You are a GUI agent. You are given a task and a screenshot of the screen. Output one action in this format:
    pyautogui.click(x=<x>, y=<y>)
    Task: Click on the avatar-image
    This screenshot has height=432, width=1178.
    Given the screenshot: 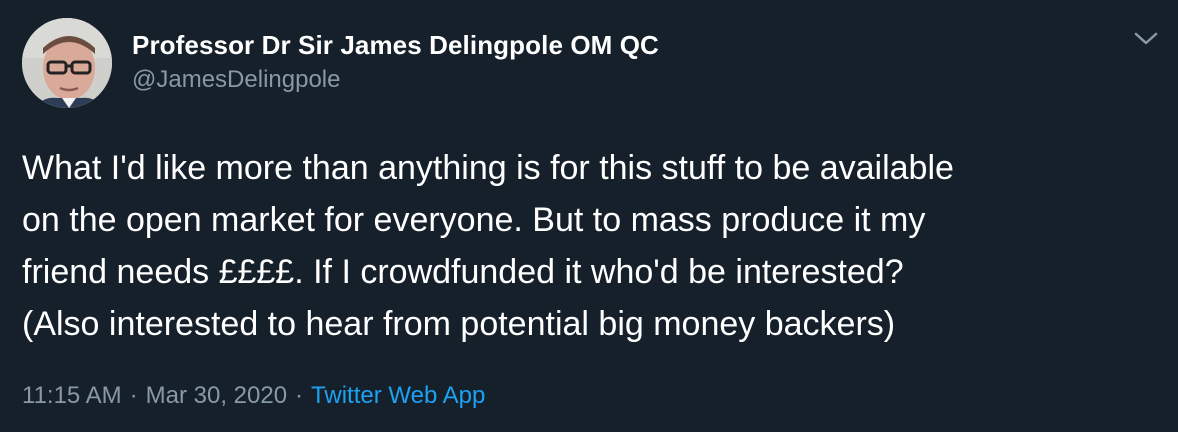 What is the action you would take?
    pyautogui.click(x=67, y=63)
    